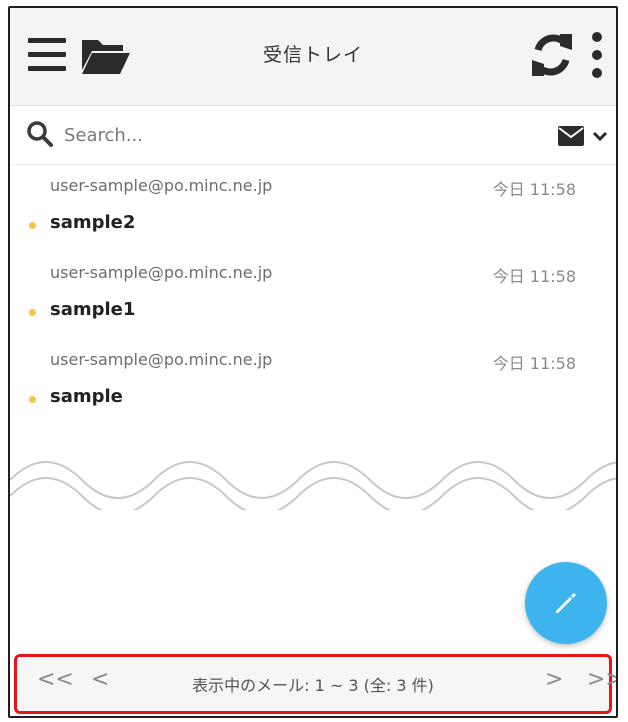 The width and height of the screenshot is (628, 722). I want to click on next-page-button: >, so click(554, 679).